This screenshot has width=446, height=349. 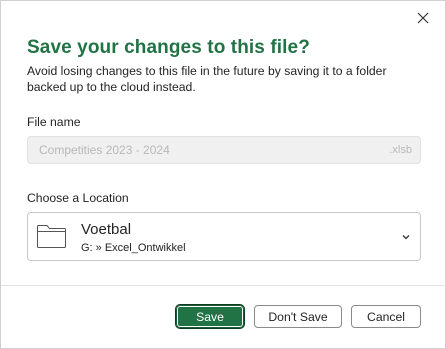 I want to click on file-extension: .xlsb, so click(x=400, y=150).